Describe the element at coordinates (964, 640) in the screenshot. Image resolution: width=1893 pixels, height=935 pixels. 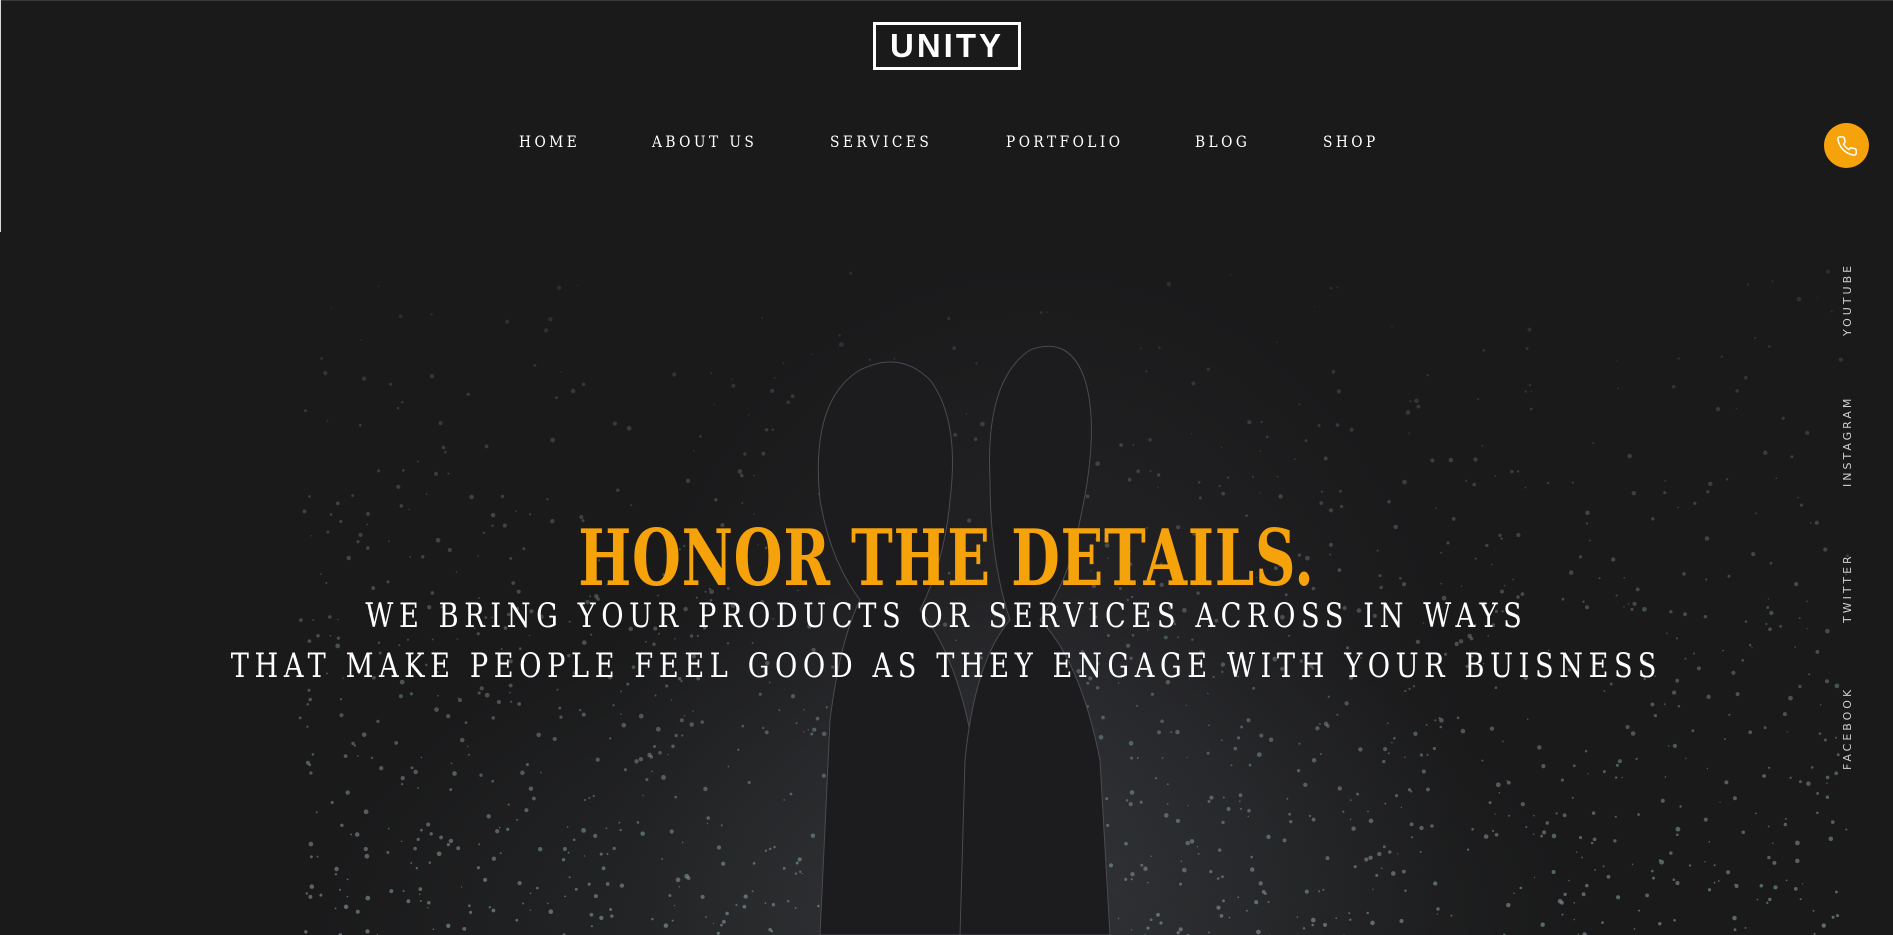
I see `silhouette-couple` at that location.